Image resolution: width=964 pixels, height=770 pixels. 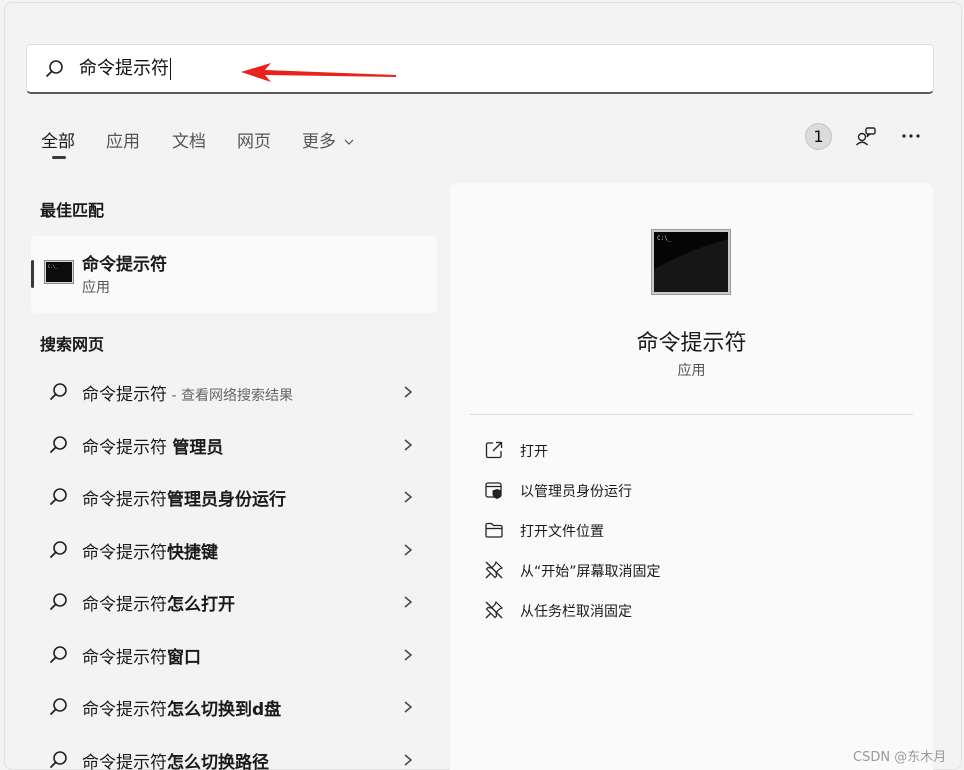 I want to click on best-match-type: 应用, so click(x=96, y=288).